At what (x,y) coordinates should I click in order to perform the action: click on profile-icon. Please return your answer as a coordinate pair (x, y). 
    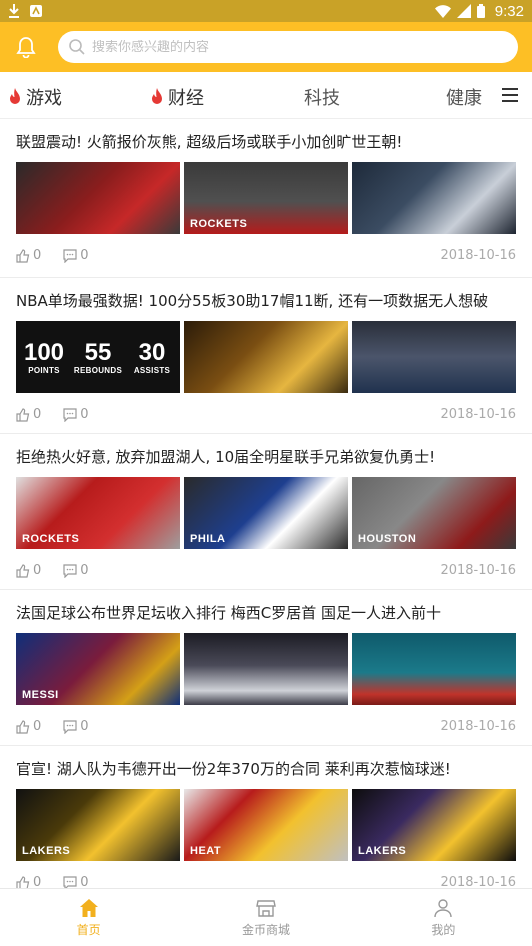
    Looking at the image, I should click on (443, 907).